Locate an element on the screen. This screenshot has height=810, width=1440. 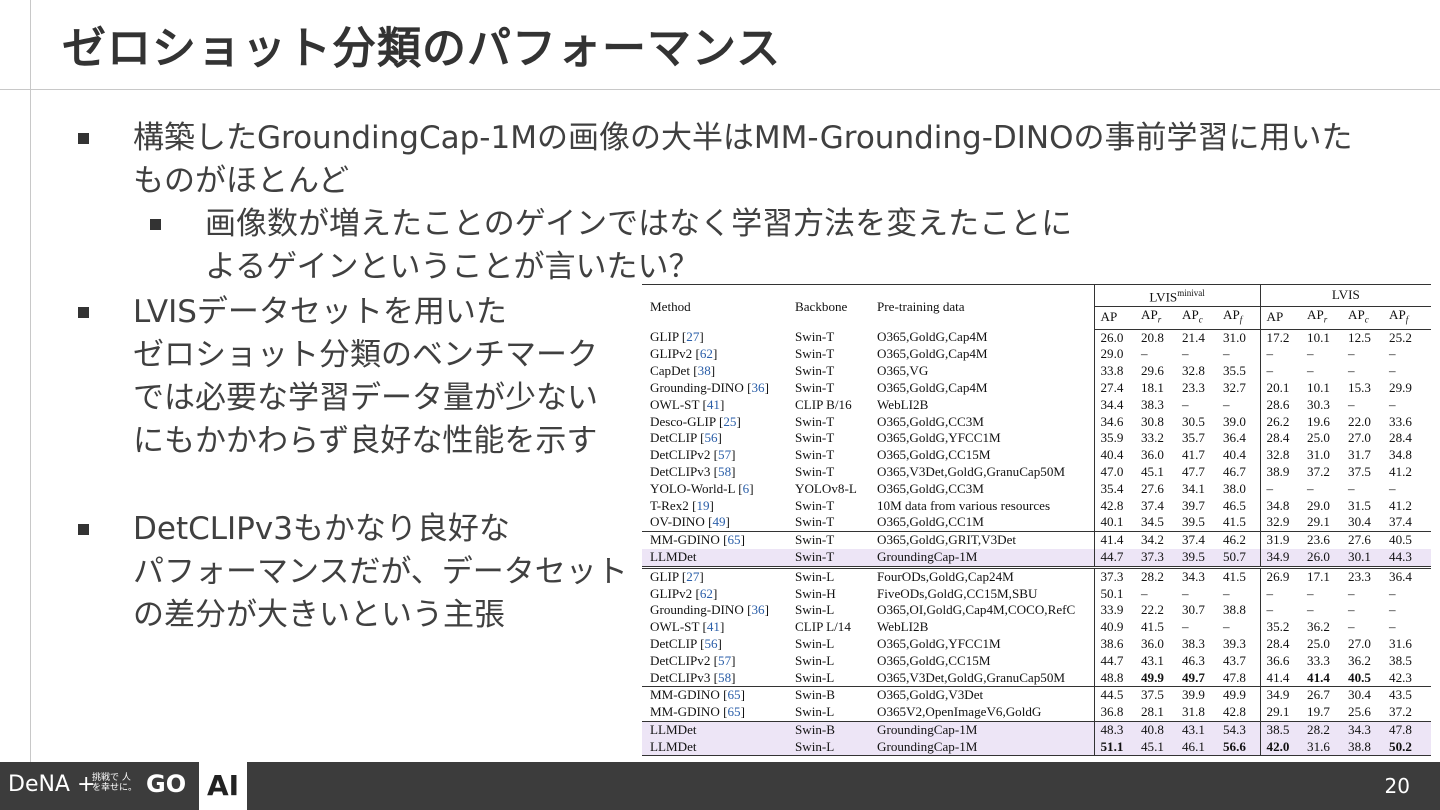
cell-value: 30.8 is located at coordinates (1152, 421).